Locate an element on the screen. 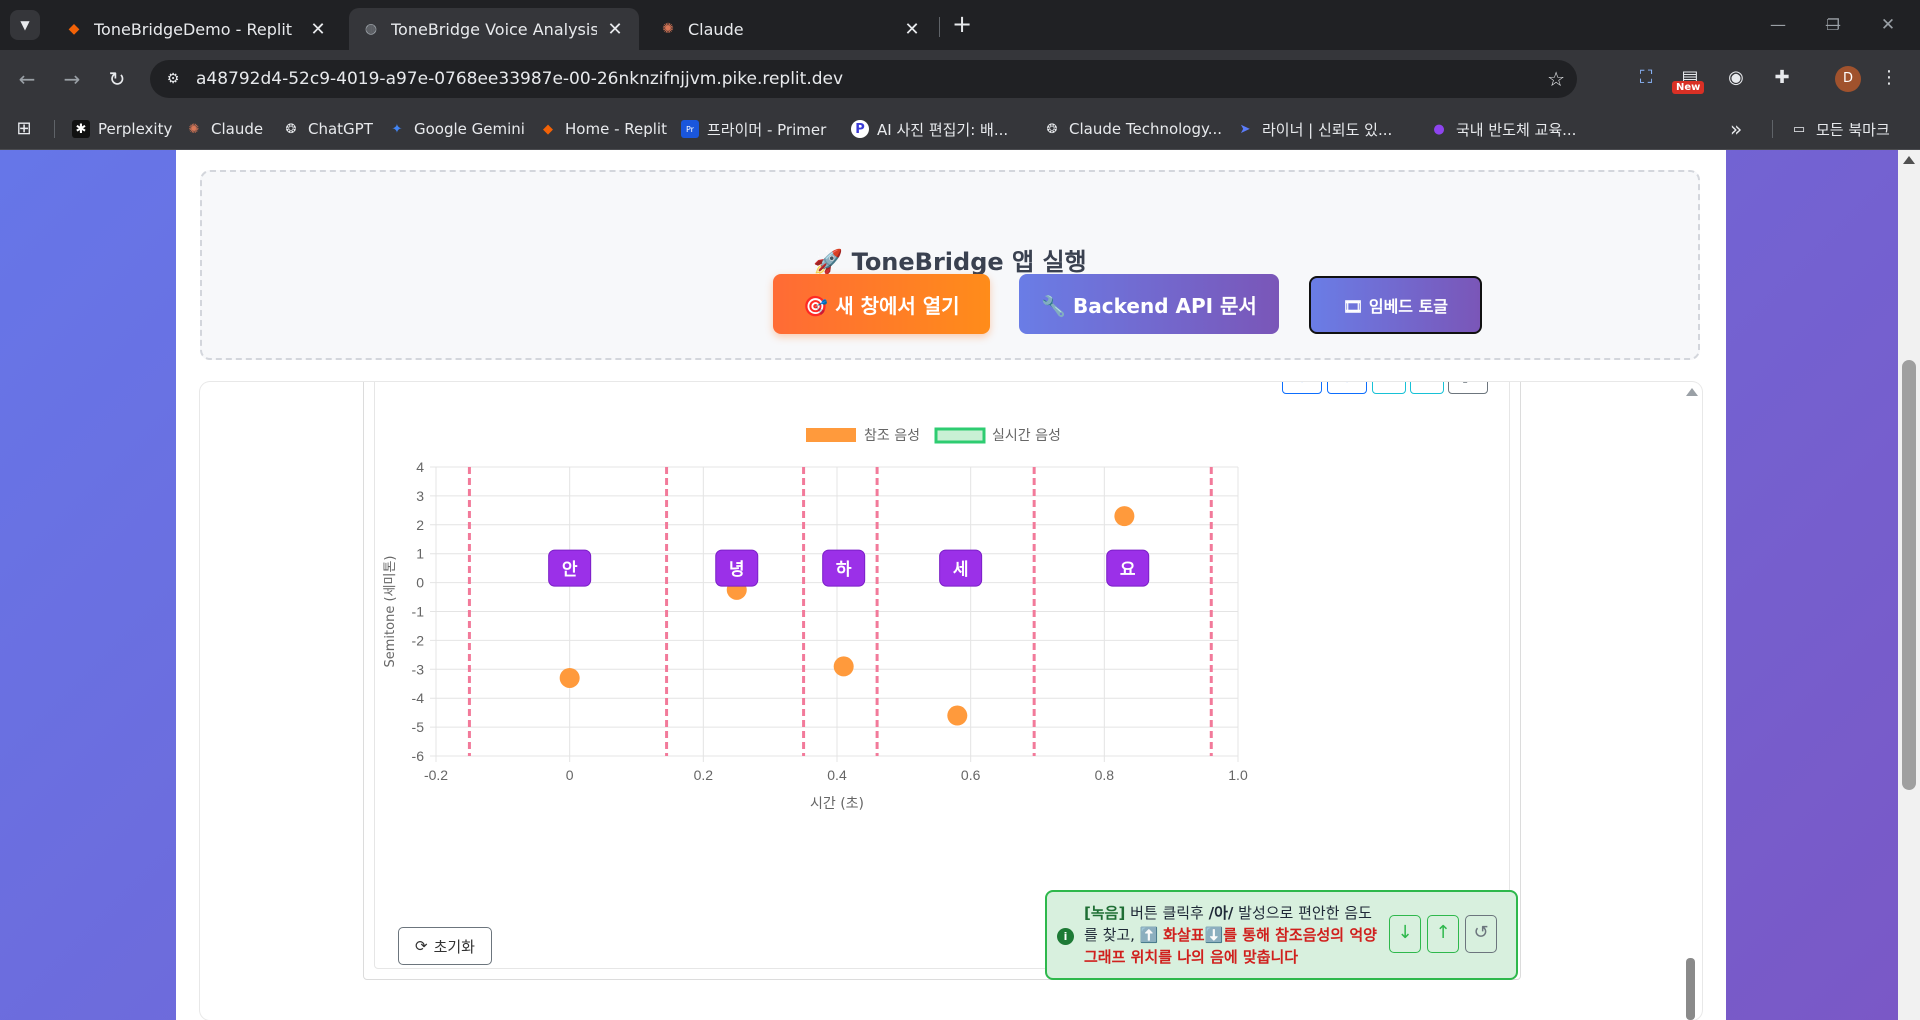 The width and height of the screenshot is (1920, 1020). camera-icon: ◉ is located at coordinates (1736, 78).